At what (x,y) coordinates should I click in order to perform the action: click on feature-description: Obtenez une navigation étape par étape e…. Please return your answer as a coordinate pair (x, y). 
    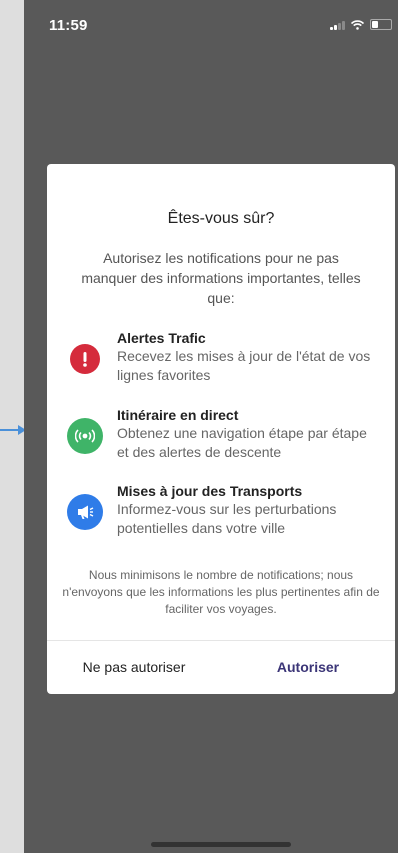
    Looking at the image, I should click on (242, 442).